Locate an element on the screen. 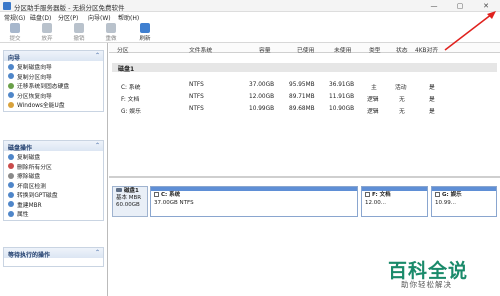  disk-group-header: 磁盘1 is located at coordinates (304, 68).